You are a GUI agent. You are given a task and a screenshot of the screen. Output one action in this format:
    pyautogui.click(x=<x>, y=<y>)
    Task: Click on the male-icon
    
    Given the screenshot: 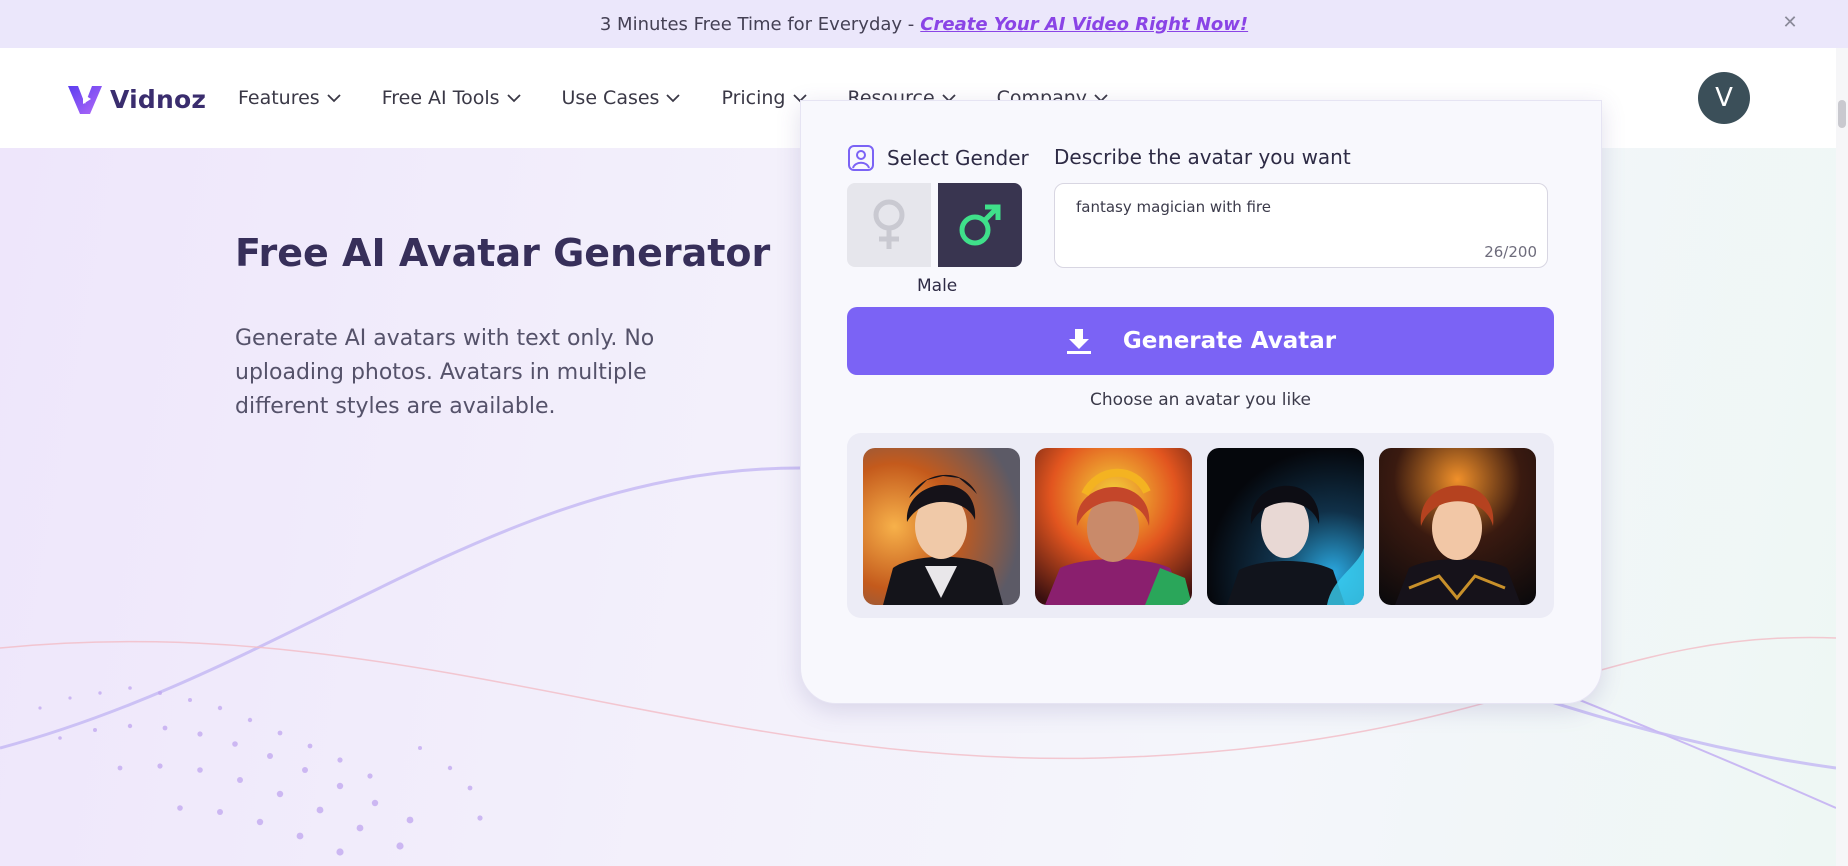 What is the action you would take?
    pyautogui.click(x=980, y=225)
    